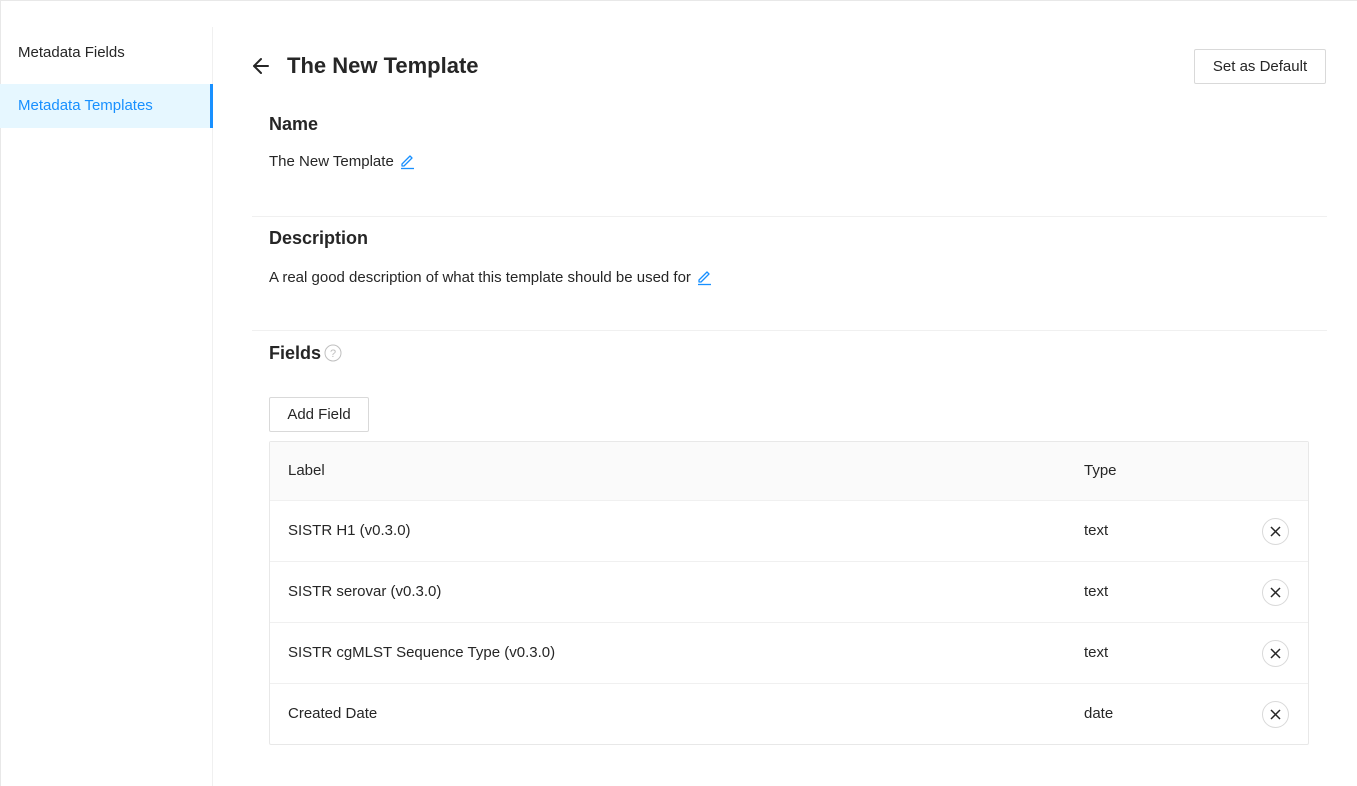  What do you see at coordinates (295, 353) in the screenshot?
I see `fields-heading: Fields` at bounding box center [295, 353].